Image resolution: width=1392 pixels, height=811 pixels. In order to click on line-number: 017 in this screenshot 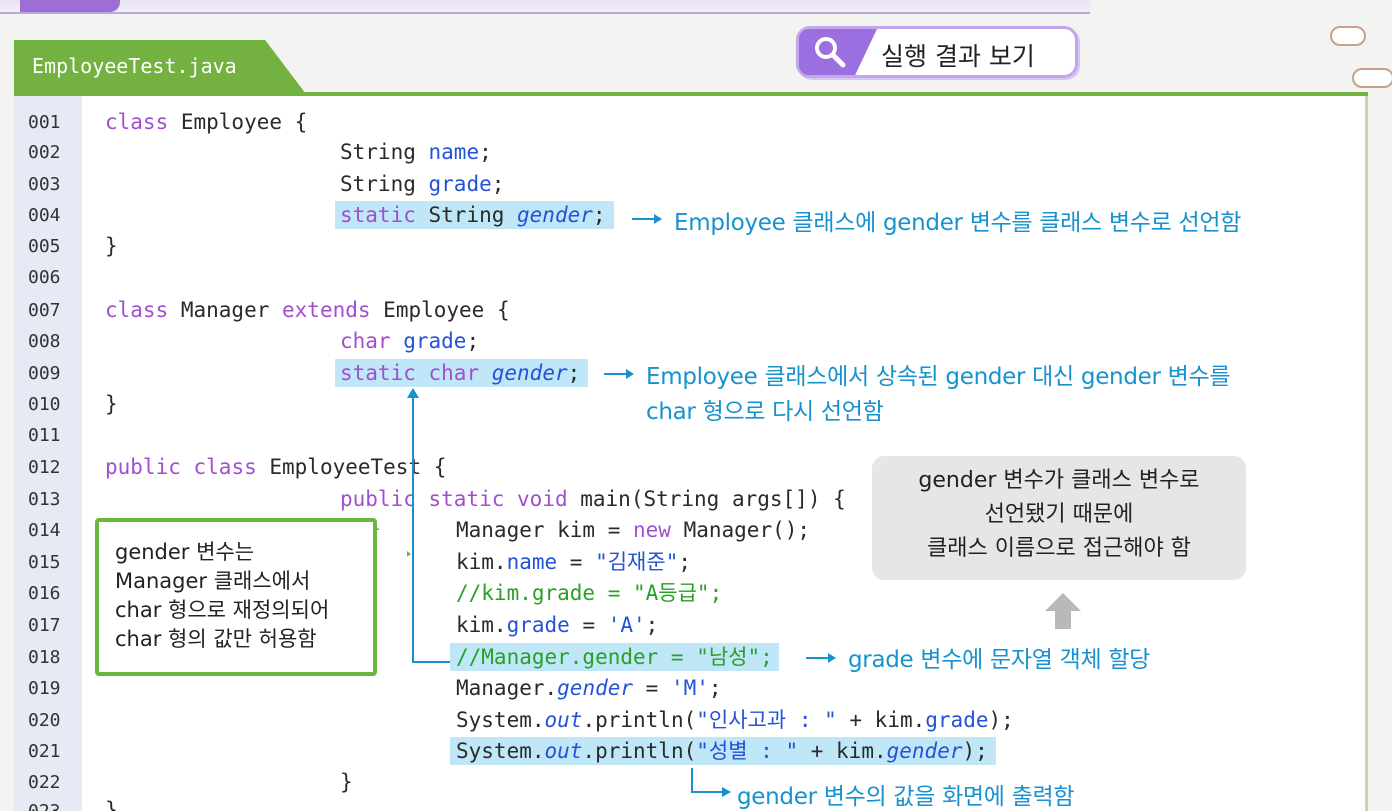, I will do `click(44, 625)`.